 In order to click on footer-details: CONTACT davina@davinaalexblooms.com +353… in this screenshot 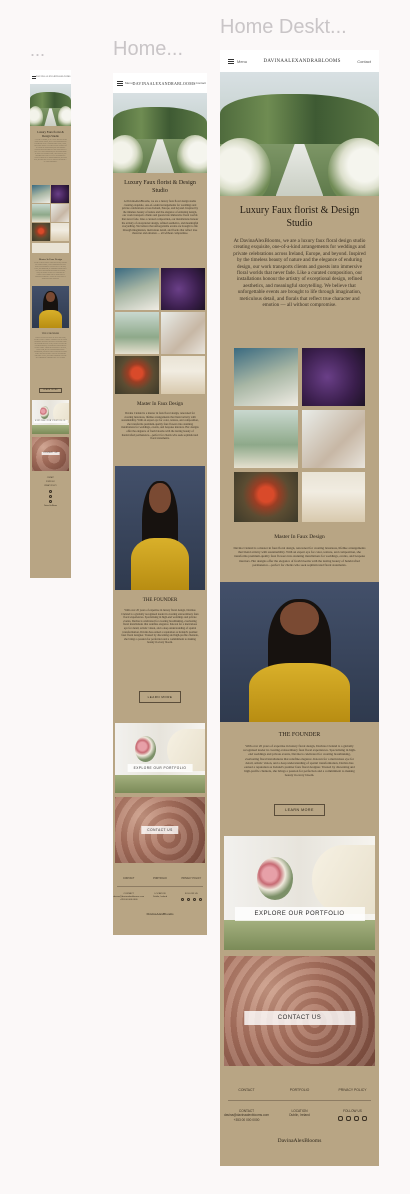, I will do `click(160, 897)`.